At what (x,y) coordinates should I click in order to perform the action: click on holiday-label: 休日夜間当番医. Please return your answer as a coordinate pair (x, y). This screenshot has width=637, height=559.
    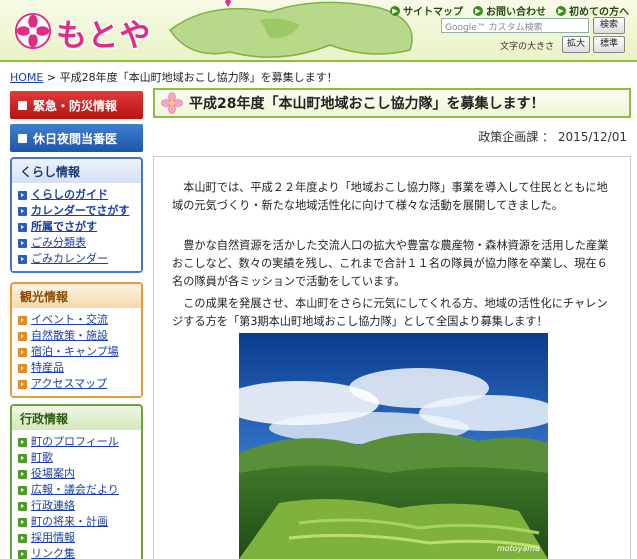
    Looking at the image, I should click on (75, 138).